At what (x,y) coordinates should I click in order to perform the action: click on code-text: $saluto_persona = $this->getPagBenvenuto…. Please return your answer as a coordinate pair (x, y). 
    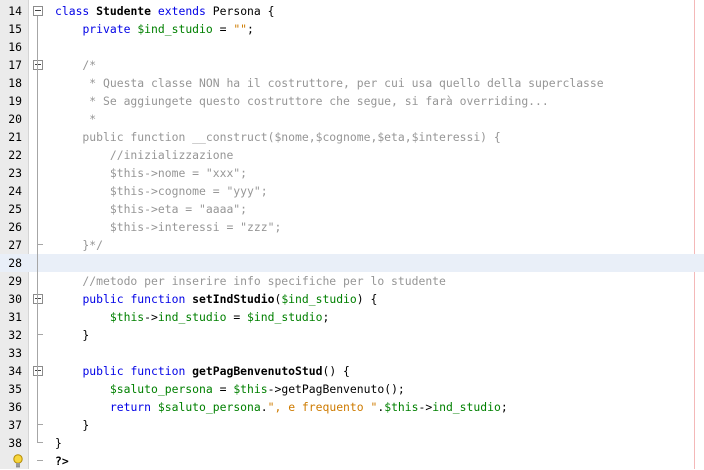
    Looking at the image, I should click on (230, 389).